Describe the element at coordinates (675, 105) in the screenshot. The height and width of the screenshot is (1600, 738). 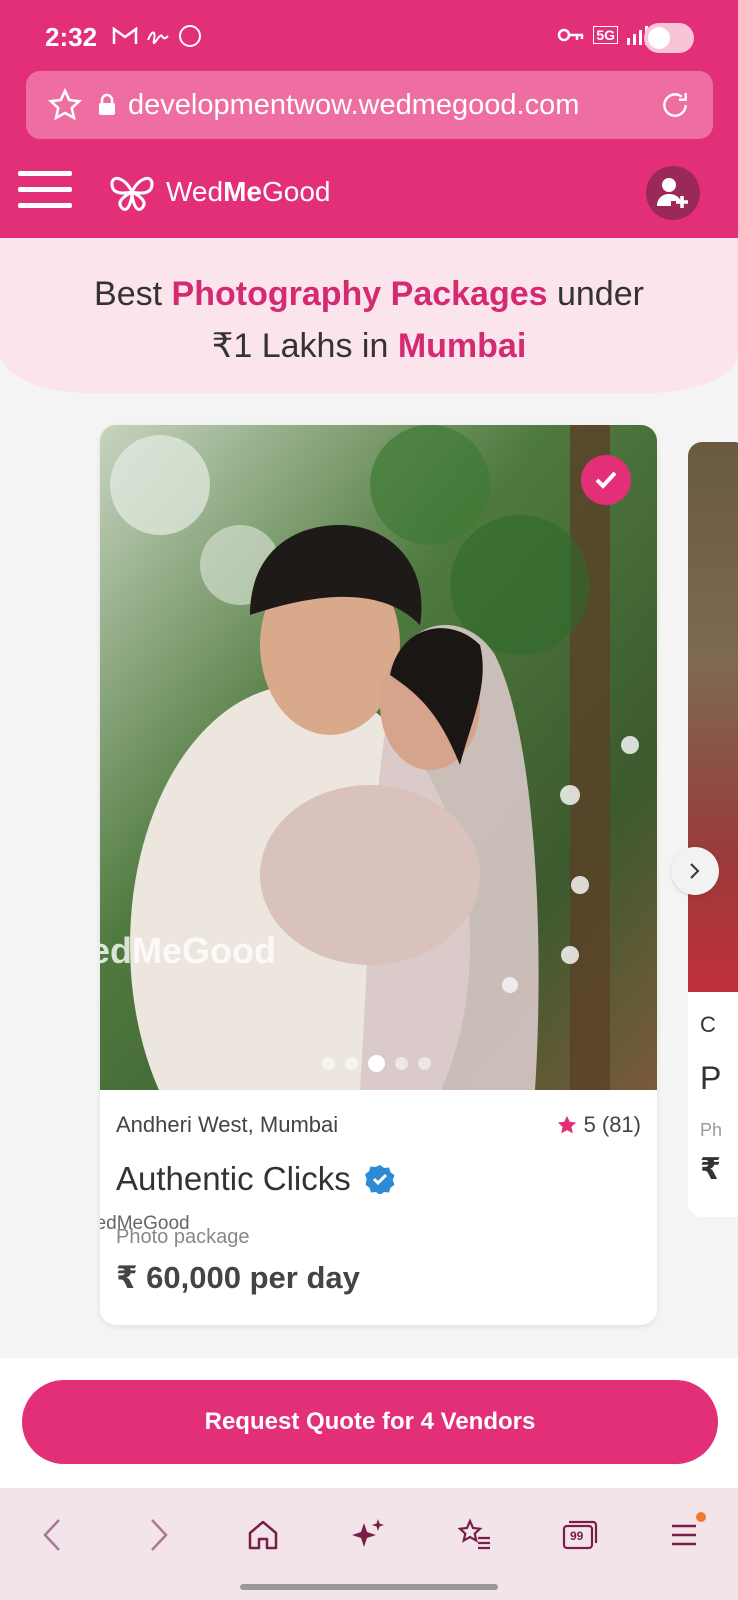
I see `reload-icon` at that location.